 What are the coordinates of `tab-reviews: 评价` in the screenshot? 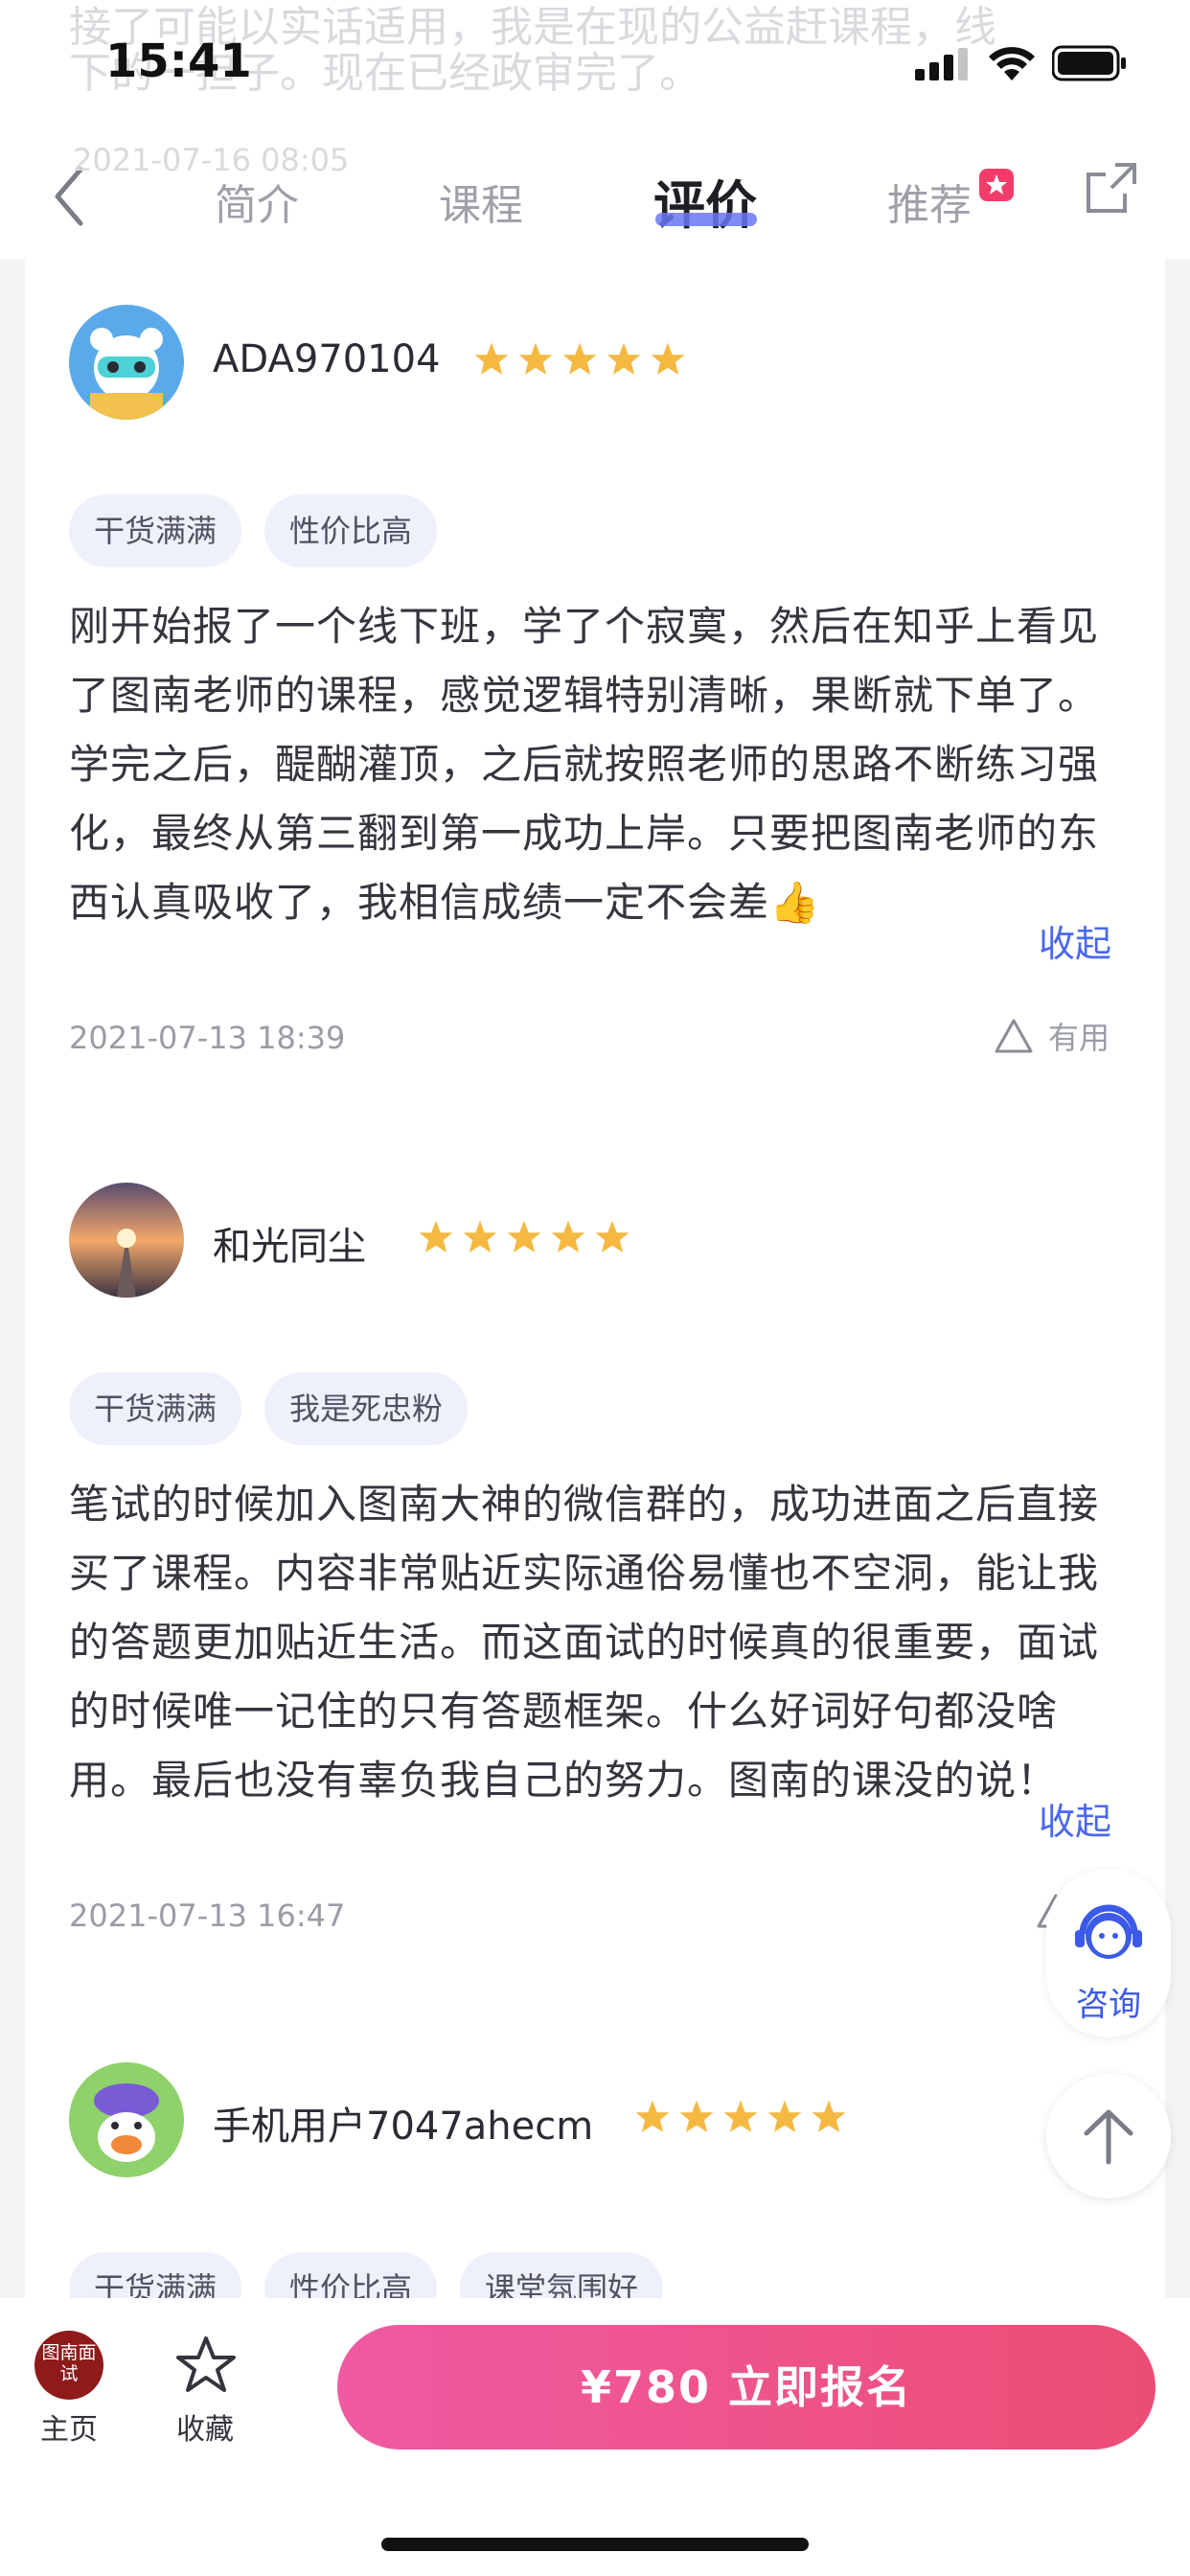 It's located at (705, 201).